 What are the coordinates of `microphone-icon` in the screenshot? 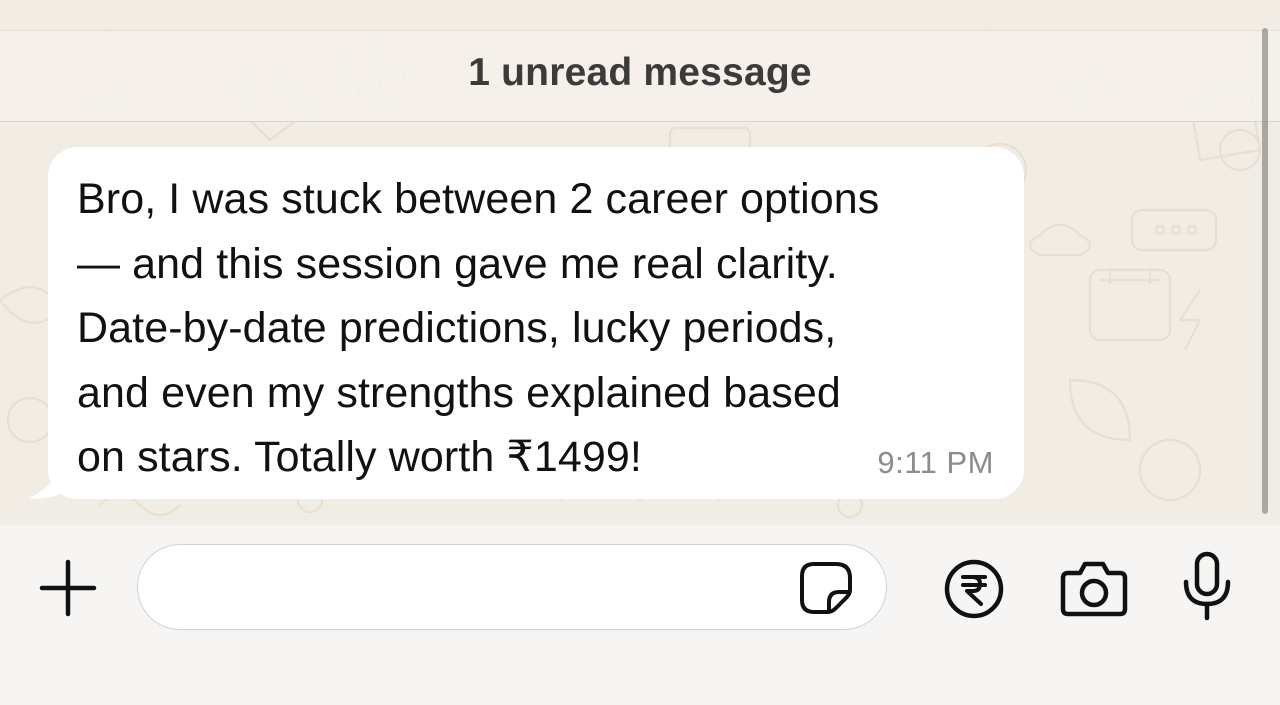 It's located at (1207, 586).